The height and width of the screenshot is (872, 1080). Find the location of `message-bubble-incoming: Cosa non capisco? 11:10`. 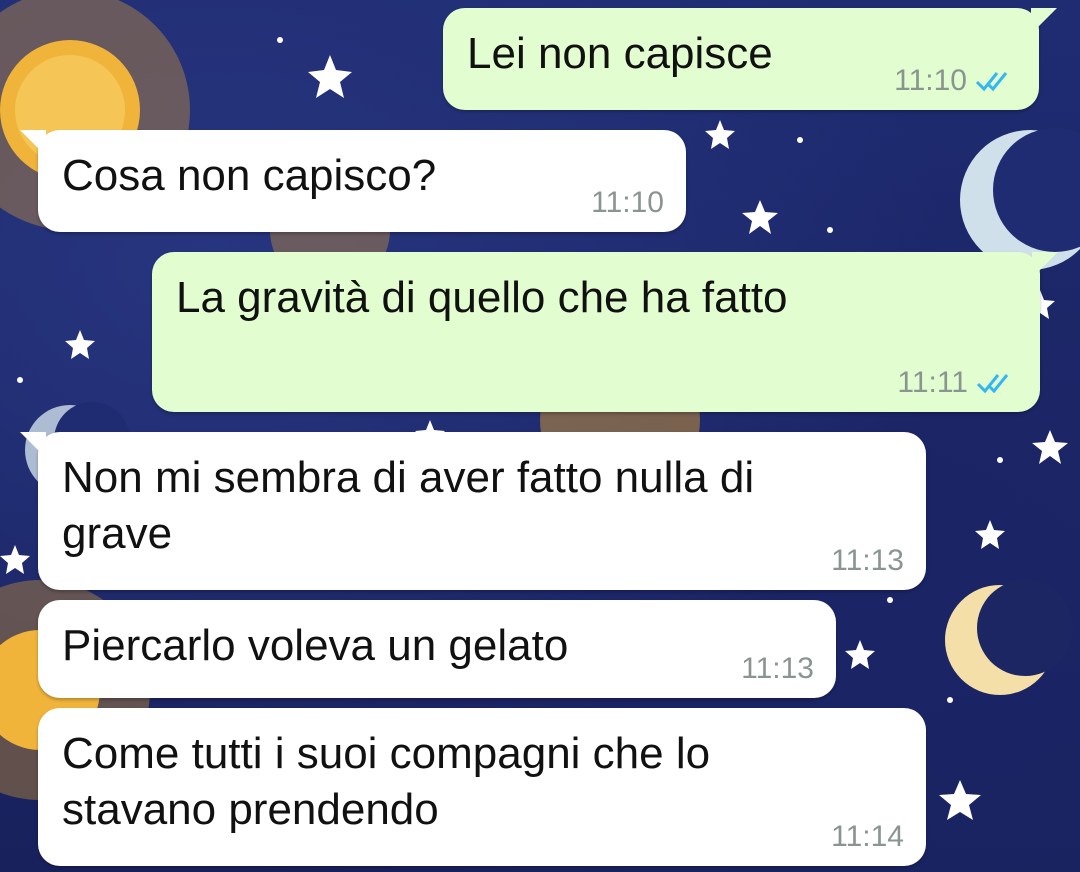

message-bubble-incoming: Cosa non capisco? 11:10 is located at coordinates (353, 181).